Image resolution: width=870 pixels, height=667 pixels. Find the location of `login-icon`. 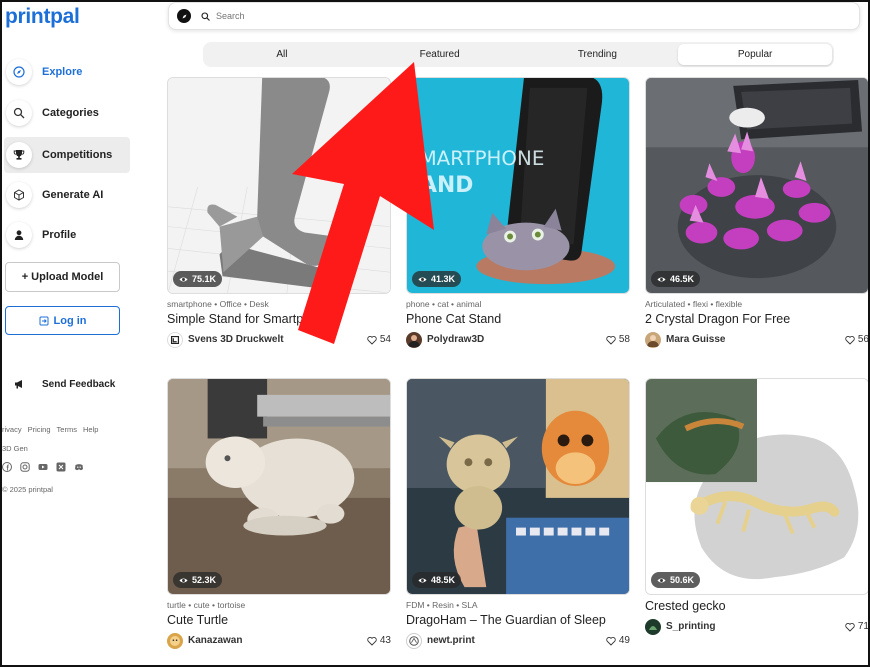

login-icon is located at coordinates (43, 320).